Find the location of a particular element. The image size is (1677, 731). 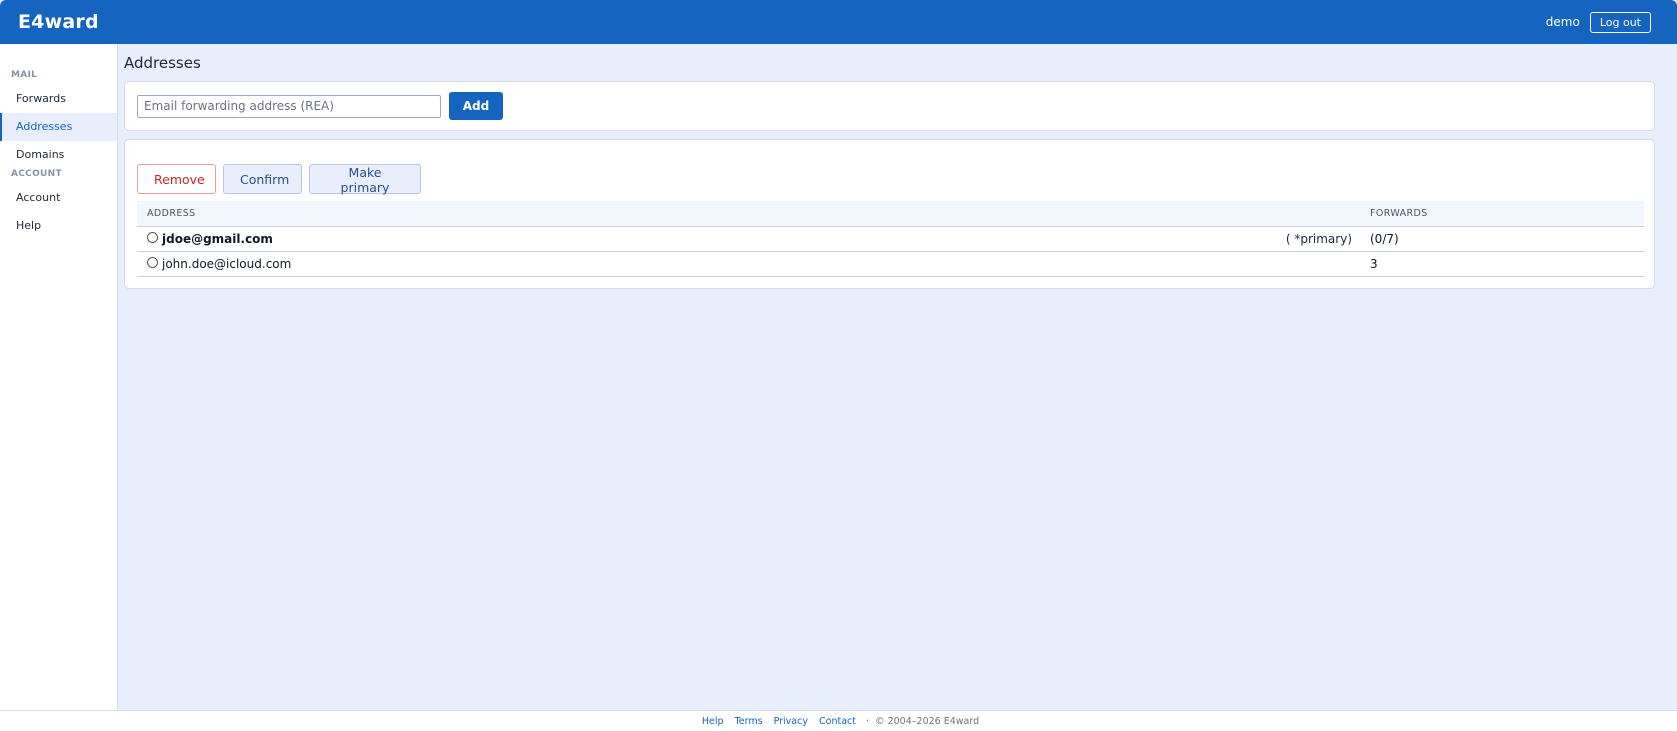

brand-logo: E4ward is located at coordinates (58, 22).